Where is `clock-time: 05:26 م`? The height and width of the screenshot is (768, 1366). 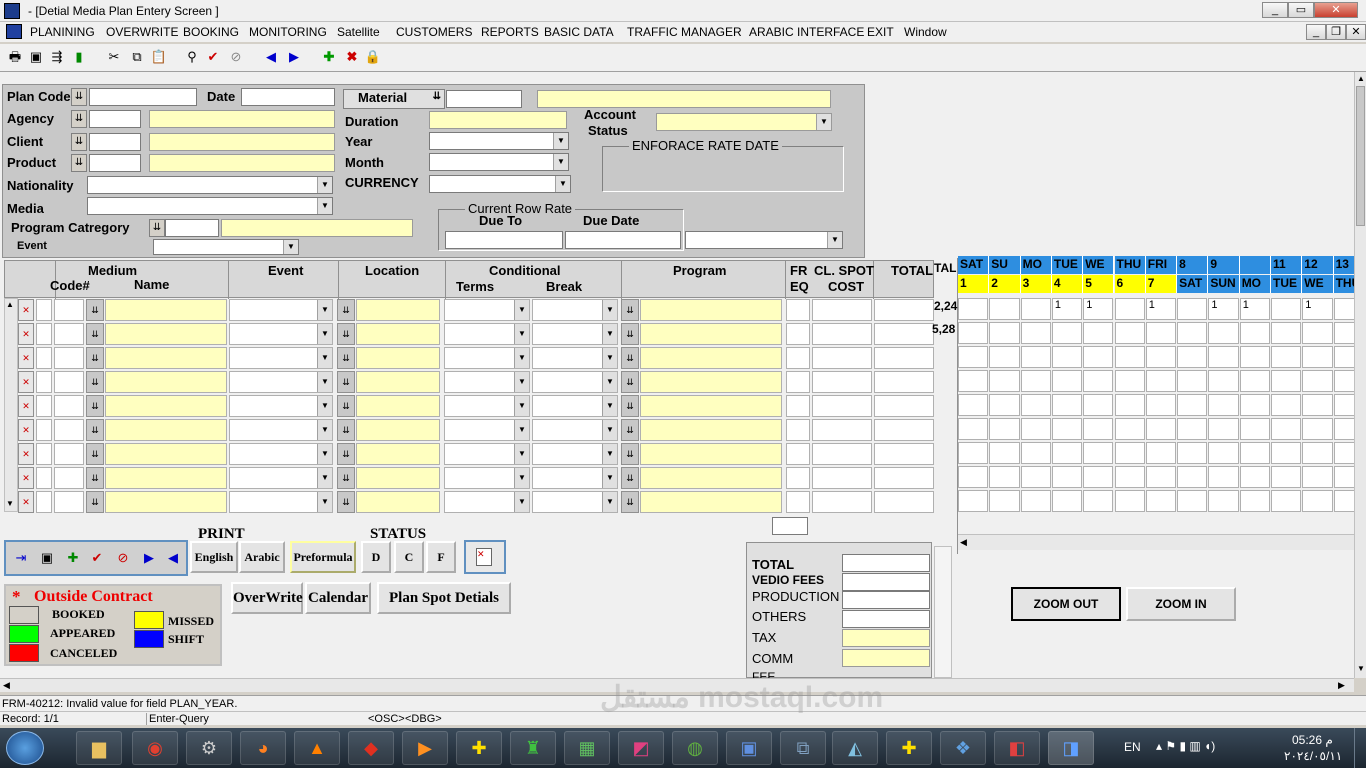 clock-time: 05:26 م is located at coordinates (1312, 740).